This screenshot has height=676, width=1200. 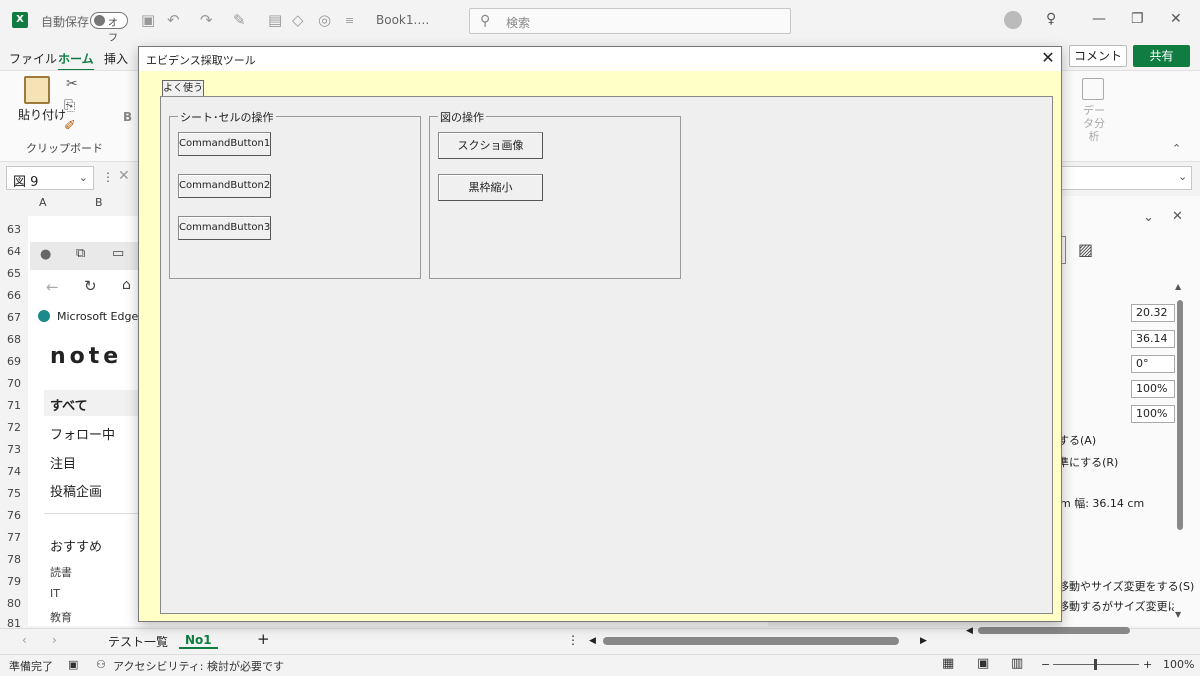 What do you see at coordinates (224, 186) in the screenshot?
I see `command-button-2: CommandButton2` at bounding box center [224, 186].